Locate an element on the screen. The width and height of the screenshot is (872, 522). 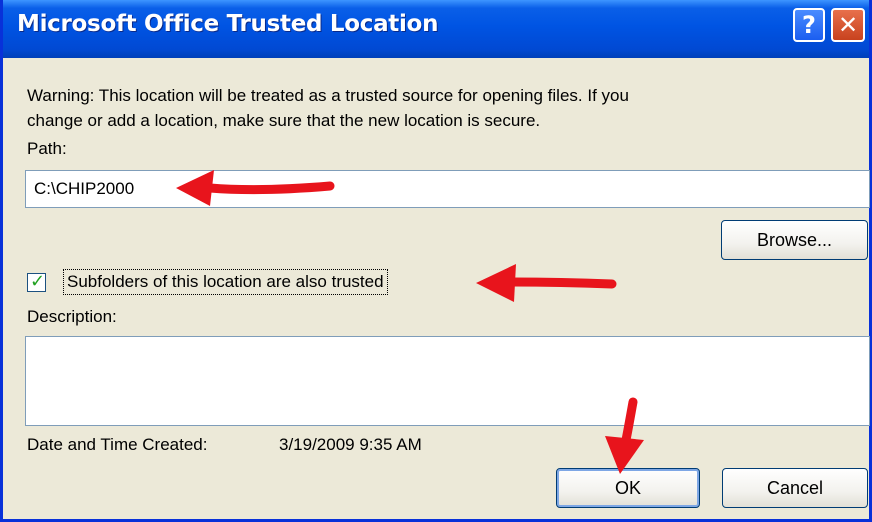
arrow-ok-annotation is located at coordinates (624, 435).